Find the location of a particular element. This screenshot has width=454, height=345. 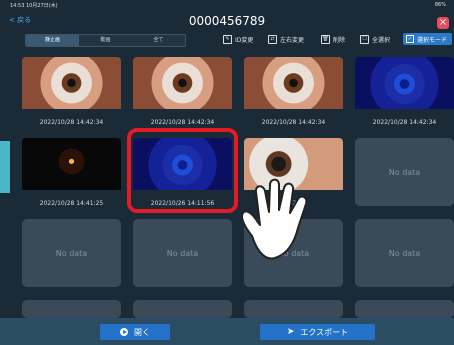

delete-label: 削除 is located at coordinates (339, 40).